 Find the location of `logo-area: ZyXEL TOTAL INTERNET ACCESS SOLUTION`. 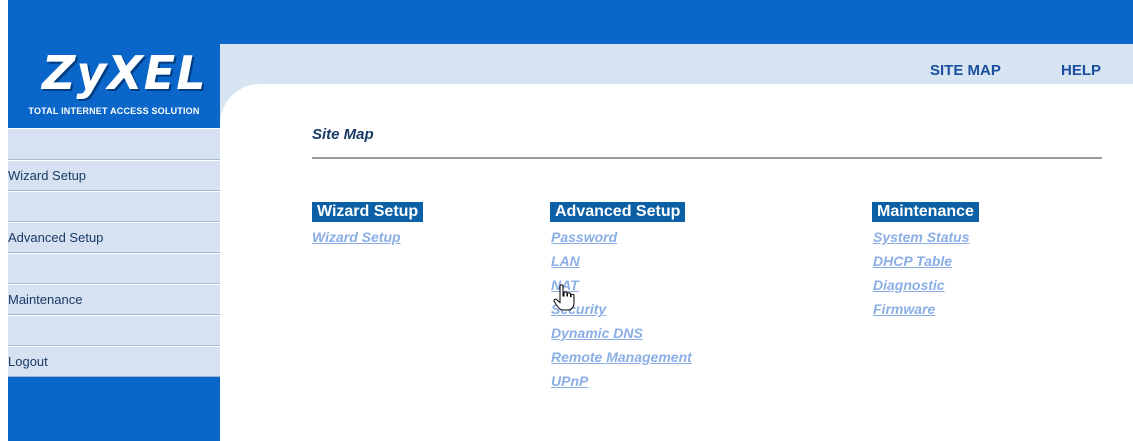

logo-area: ZyXEL TOTAL INTERNET ACCESS SOLUTION is located at coordinates (114, 86).